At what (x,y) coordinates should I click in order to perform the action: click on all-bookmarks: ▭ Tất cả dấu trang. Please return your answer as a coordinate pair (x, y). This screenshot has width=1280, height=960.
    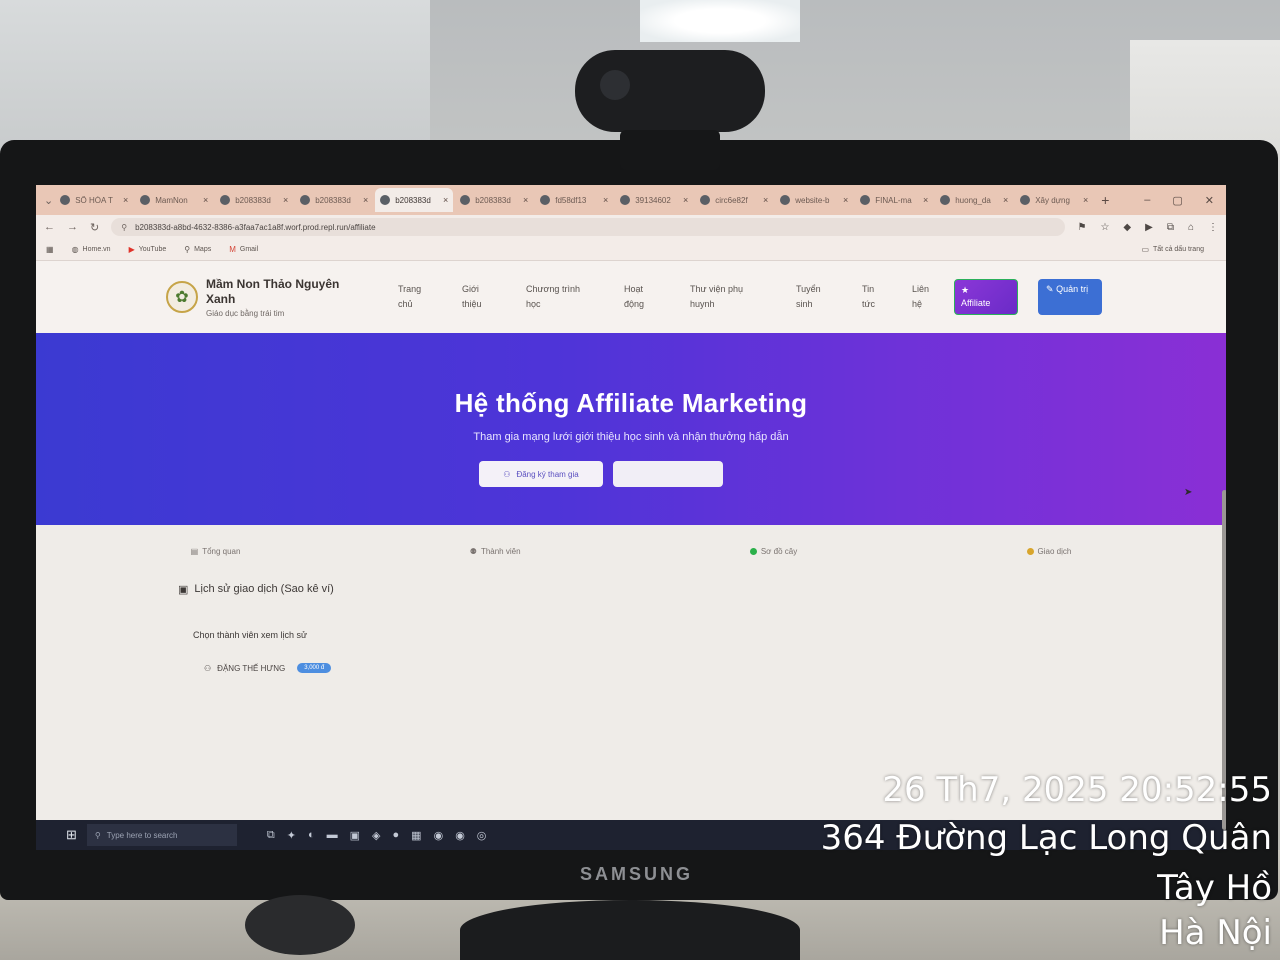
    Looking at the image, I should click on (1178, 249).